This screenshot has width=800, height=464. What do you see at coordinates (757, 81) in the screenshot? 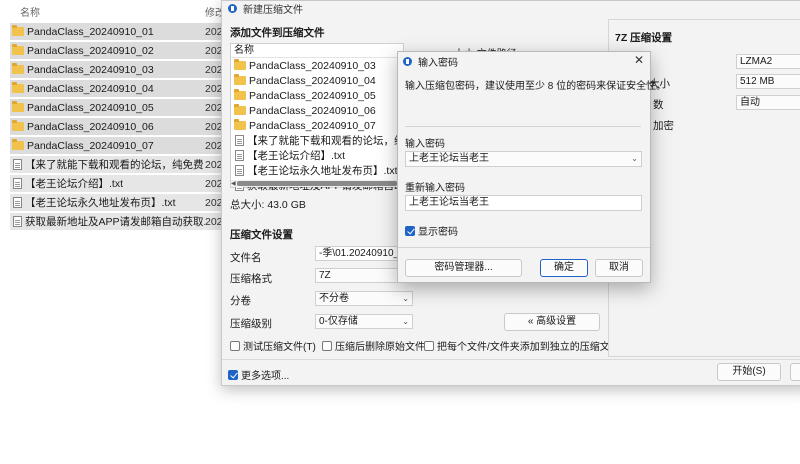
I see `dictionary-size-value: 512 MB` at bounding box center [757, 81].